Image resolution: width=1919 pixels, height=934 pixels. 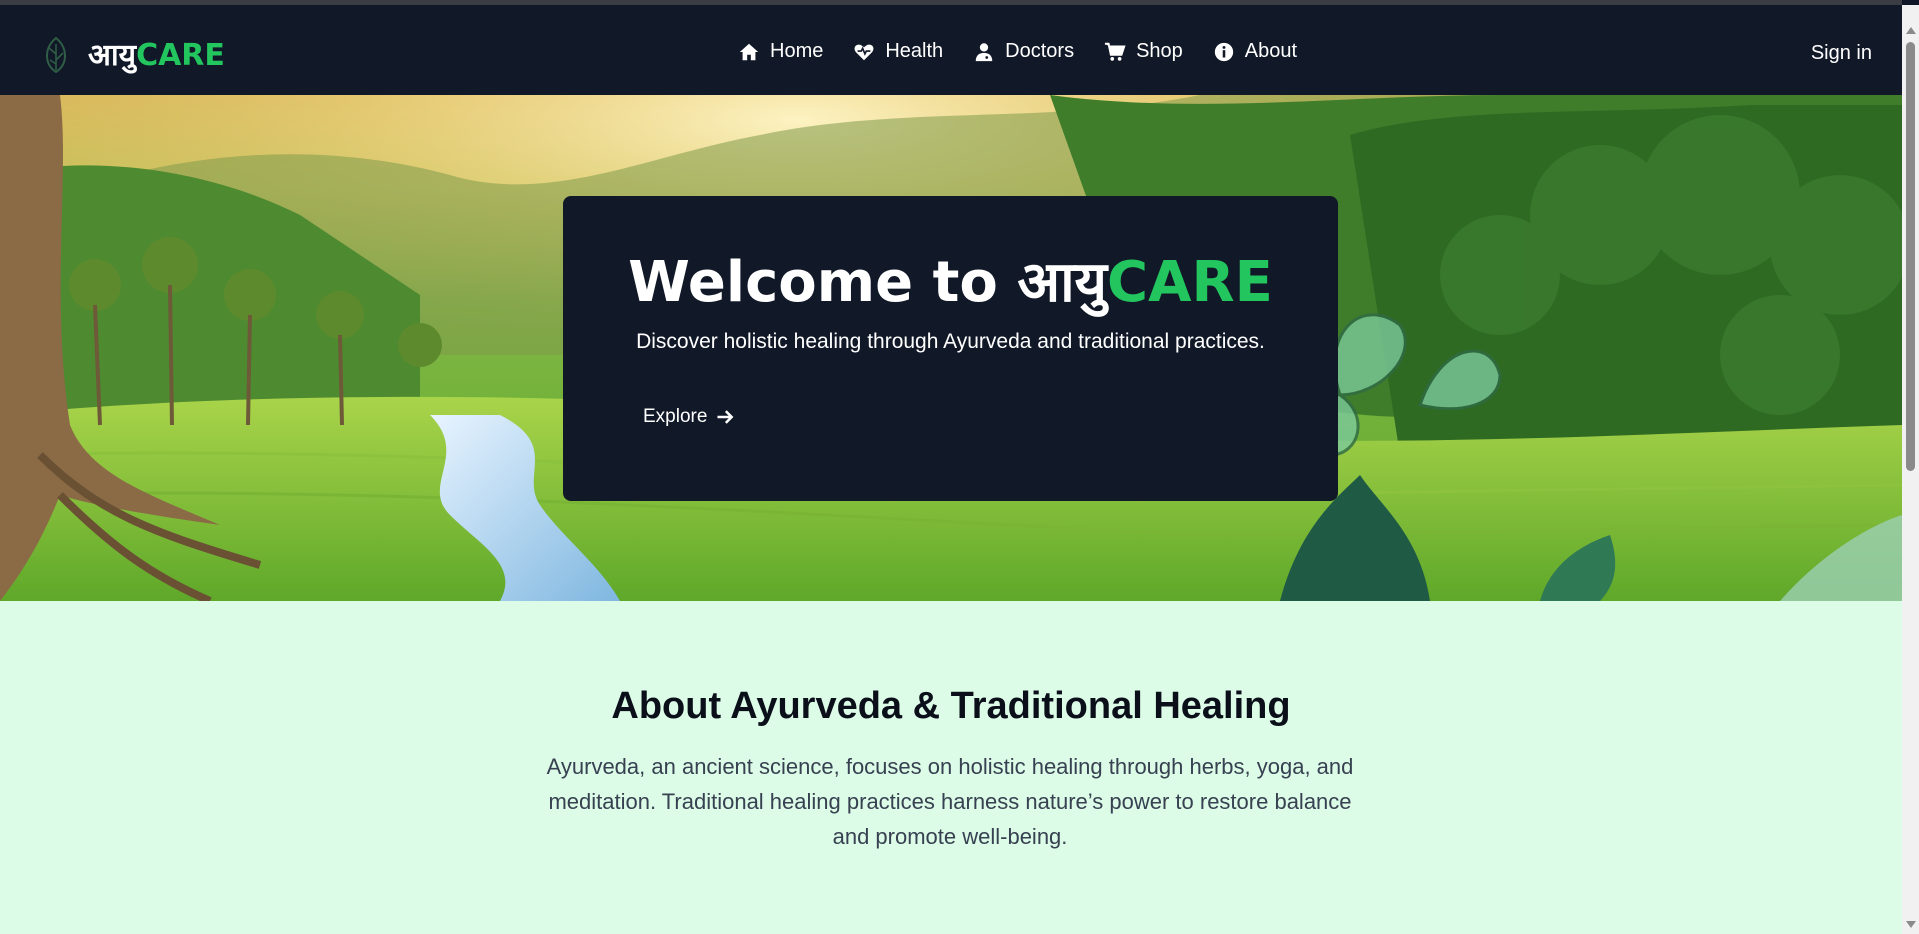 I want to click on nav-item-about: About, so click(x=1255, y=51).